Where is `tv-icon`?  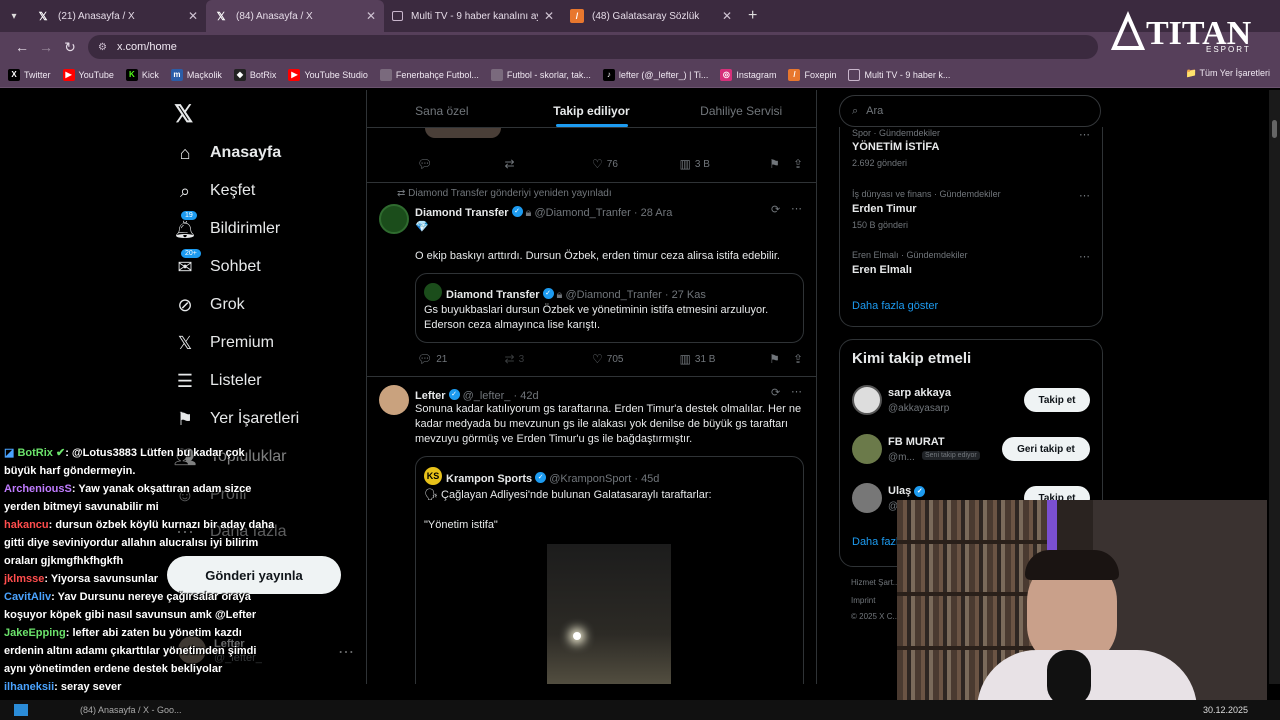 tv-icon is located at coordinates (397, 16).